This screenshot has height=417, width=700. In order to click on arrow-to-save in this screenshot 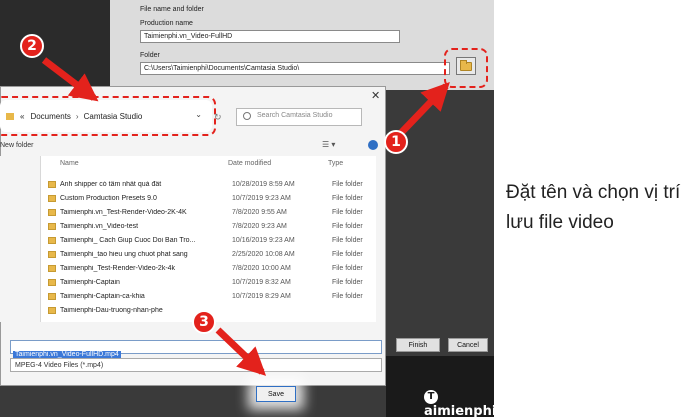, I will do `click(241, 351)`.